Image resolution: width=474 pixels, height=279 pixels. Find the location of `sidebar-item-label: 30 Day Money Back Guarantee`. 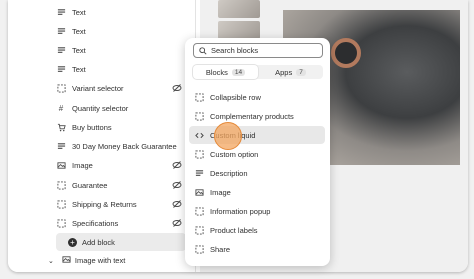

sidebar-item-label: 30 Day Money Back Guarantee is located at coordinates (124, 146).